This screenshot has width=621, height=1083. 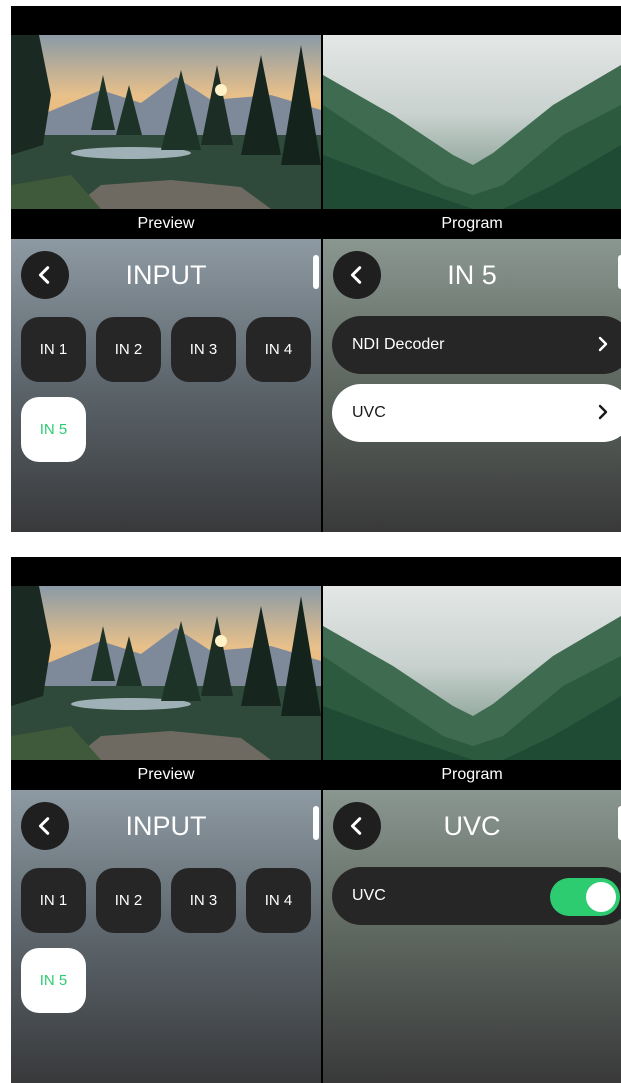 What do you see at coordinates (472, 275) in the screenshot?
I see `panel-title: IN 5` at bounding box center [472, 275].